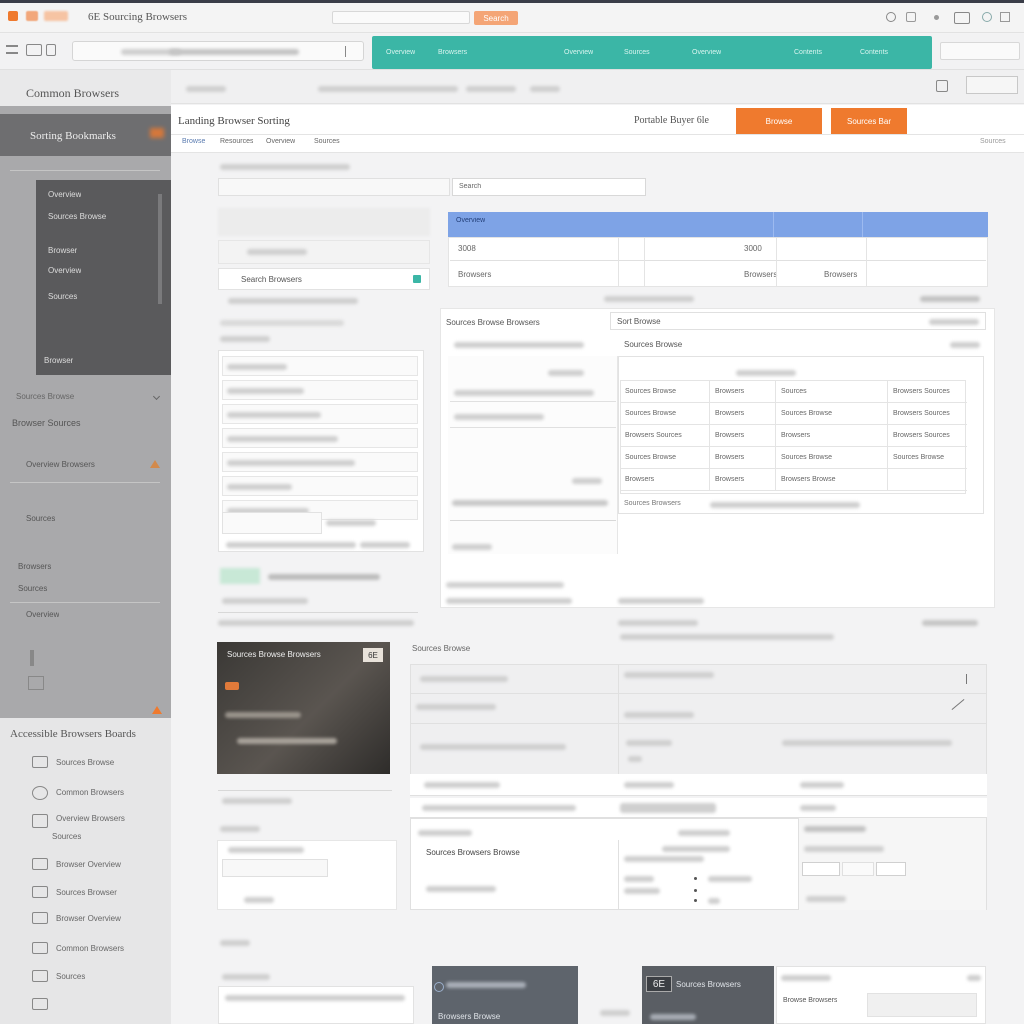 Image resolution: width=1024 pixels, height=1024 pixels. Describe the element at coordinates (62, 296) in the screenshot. I see `dark-item-4: Sources` at that location.